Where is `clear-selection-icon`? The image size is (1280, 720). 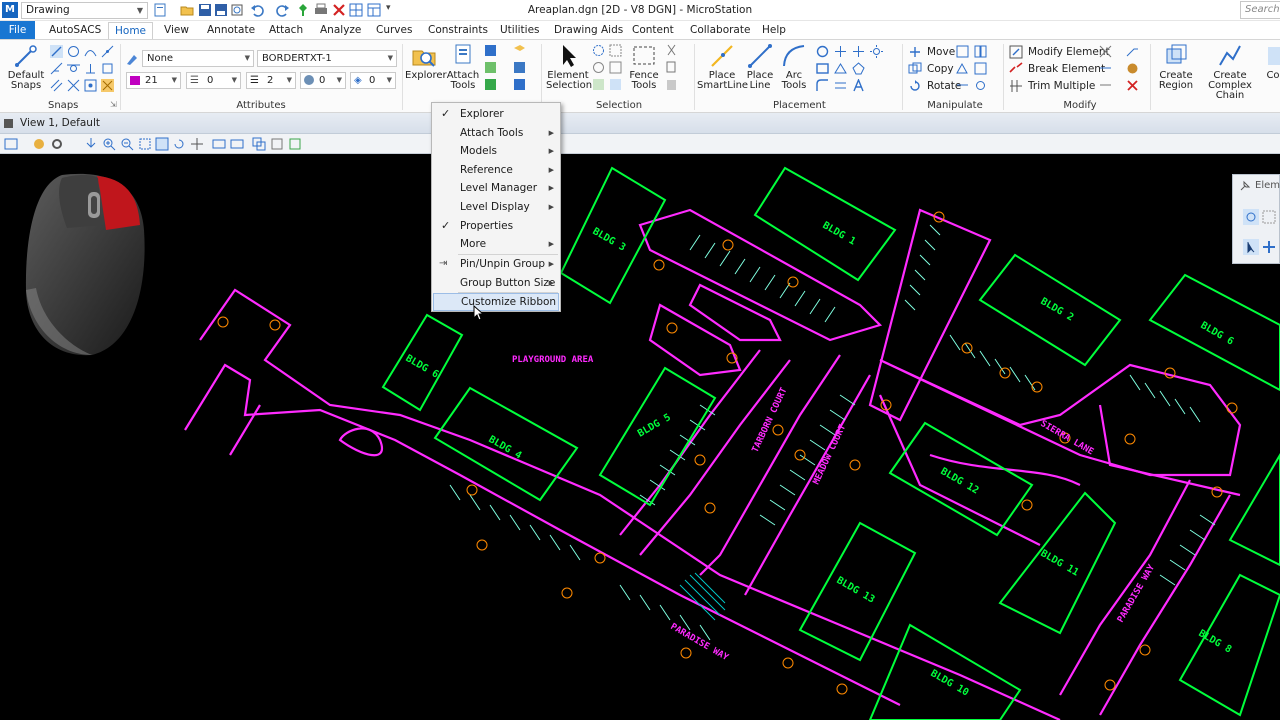
clear-selection-icon is located at coordinates (598, 67).